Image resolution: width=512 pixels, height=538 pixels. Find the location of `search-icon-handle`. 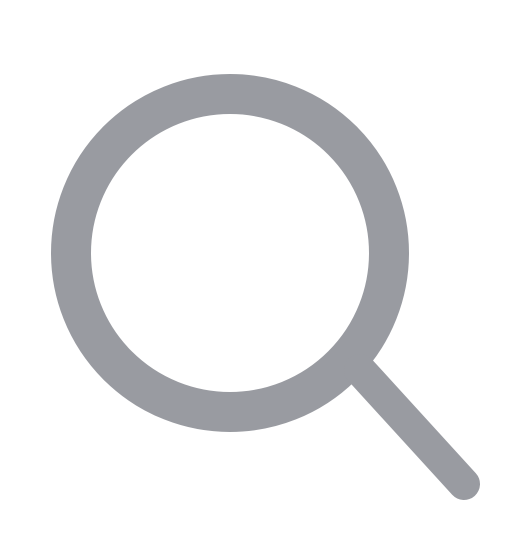

search-icon-handle is located at coordinates (412, 427).